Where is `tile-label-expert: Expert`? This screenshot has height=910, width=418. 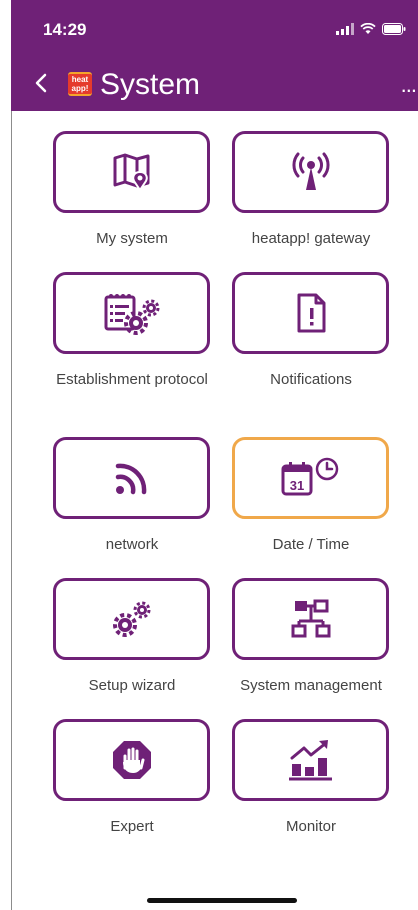
tile-label-expert: Expert is located at coordinates (132, 826).